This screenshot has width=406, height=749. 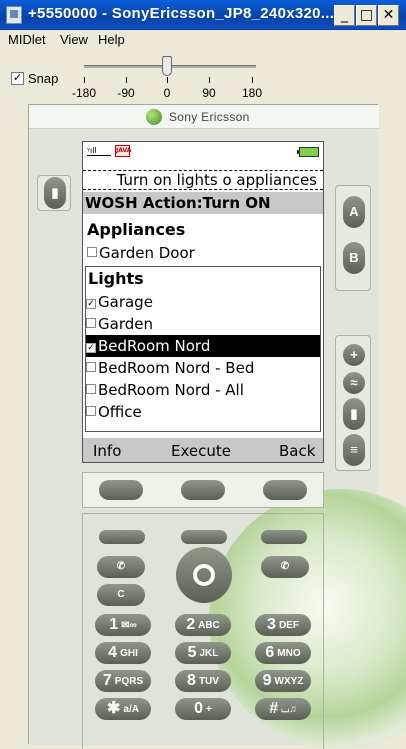 What do you see at coordinates (129, 681) in the screenshot?
I see `key-letters: PQRS` at bounding box center [129, 681].